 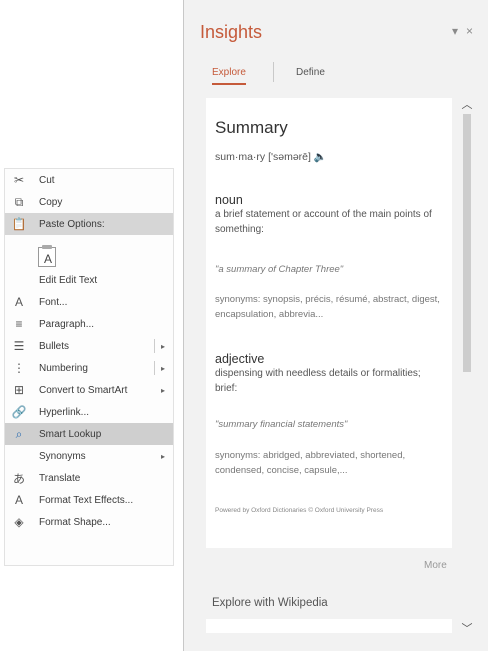 I want to click on menu-item-paste-options: 📋 Paste Options:, so click(x=89, y=224).